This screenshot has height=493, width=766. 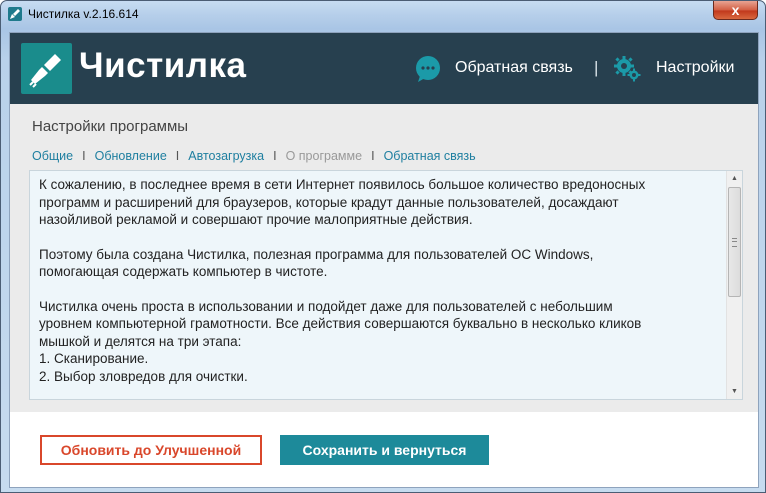 What do you see at coordinates (383, 14) in the screenshot?
I see `title-bar: Чистилка v.2.16.614 x` at bounding box center [383, 14].